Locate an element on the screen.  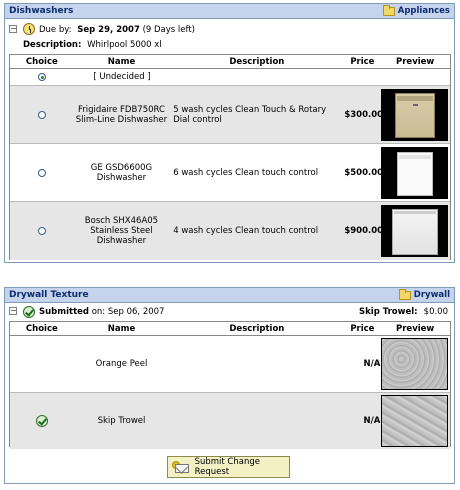
item-price: $500.00 is located at coordinates (364, 172).